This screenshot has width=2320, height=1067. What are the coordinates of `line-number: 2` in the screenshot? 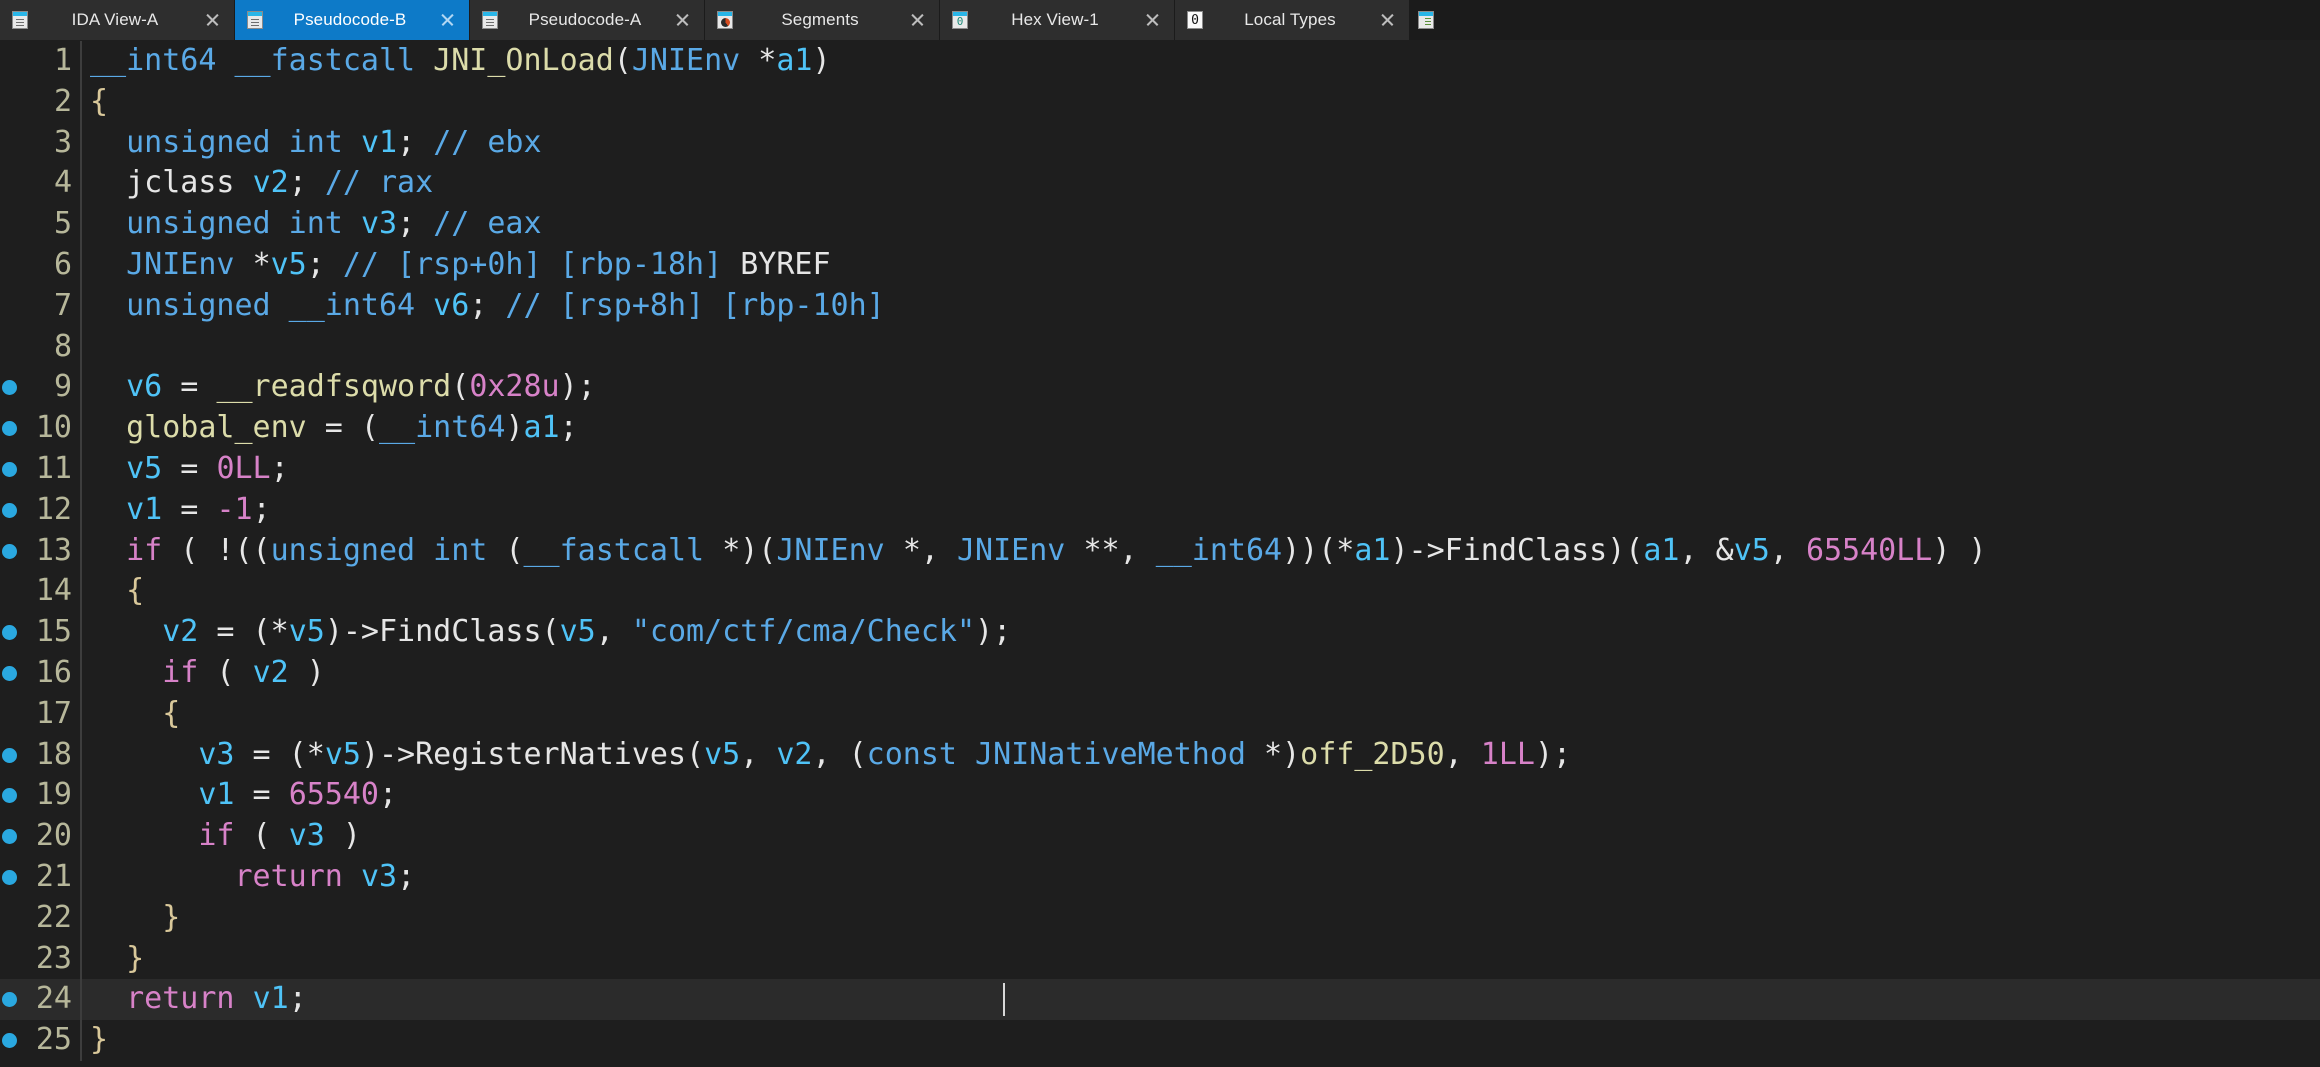 It's located at (62, 101).